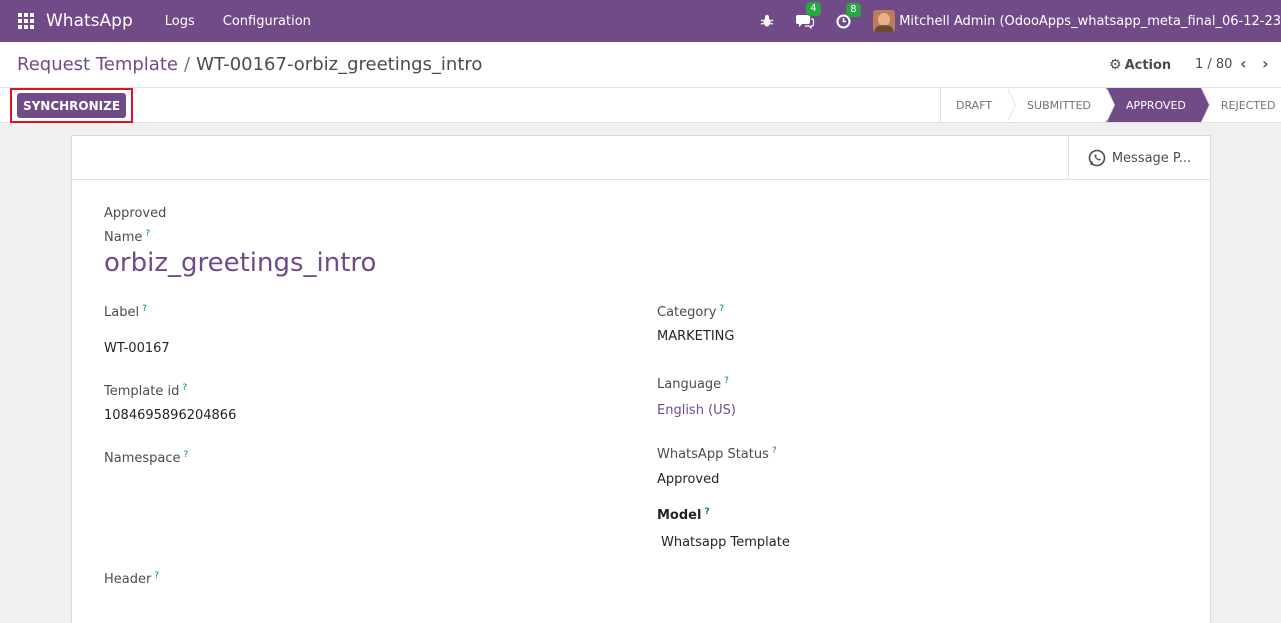 This screenshot has height=623, width=1281. I want to click on category-label-text: Category, so click(687, 312).